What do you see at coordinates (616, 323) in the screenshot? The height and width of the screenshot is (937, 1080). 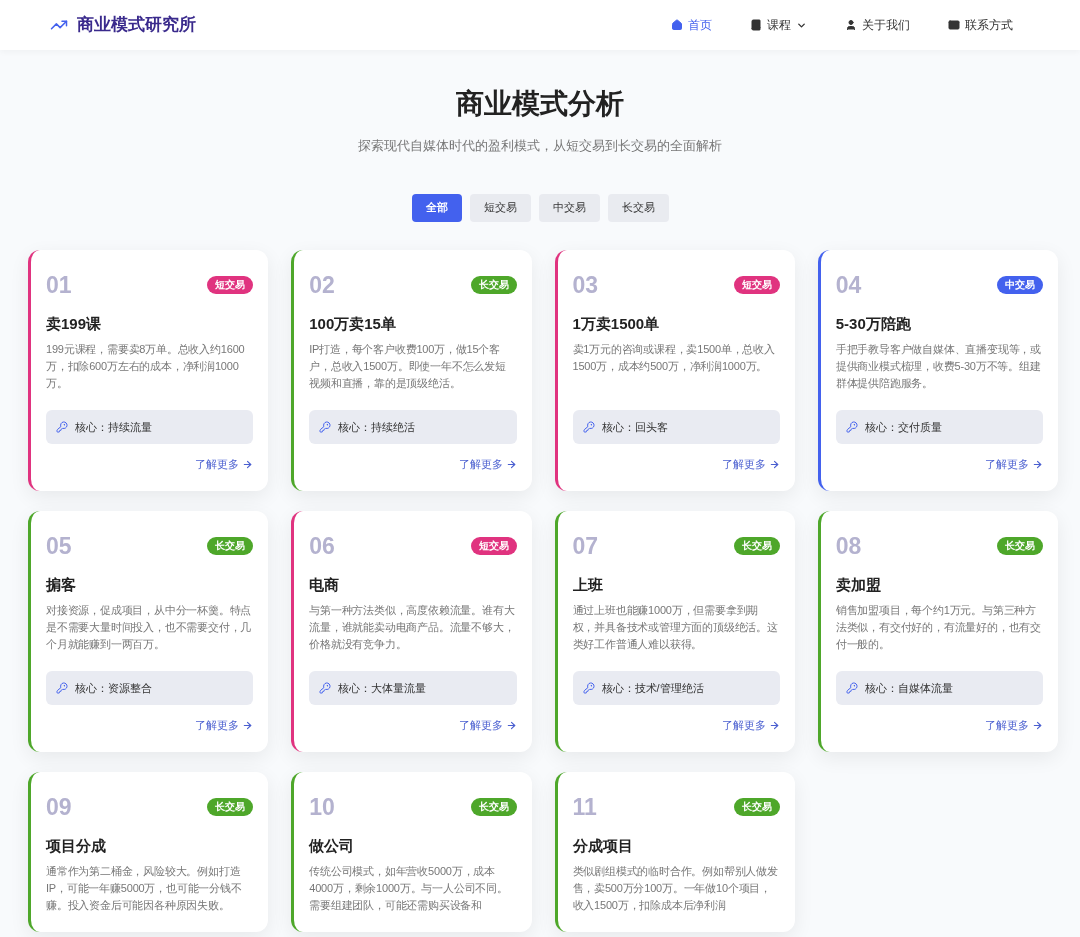 I see `card-title: 1万卖1500单` at bounding box center [616, 323].